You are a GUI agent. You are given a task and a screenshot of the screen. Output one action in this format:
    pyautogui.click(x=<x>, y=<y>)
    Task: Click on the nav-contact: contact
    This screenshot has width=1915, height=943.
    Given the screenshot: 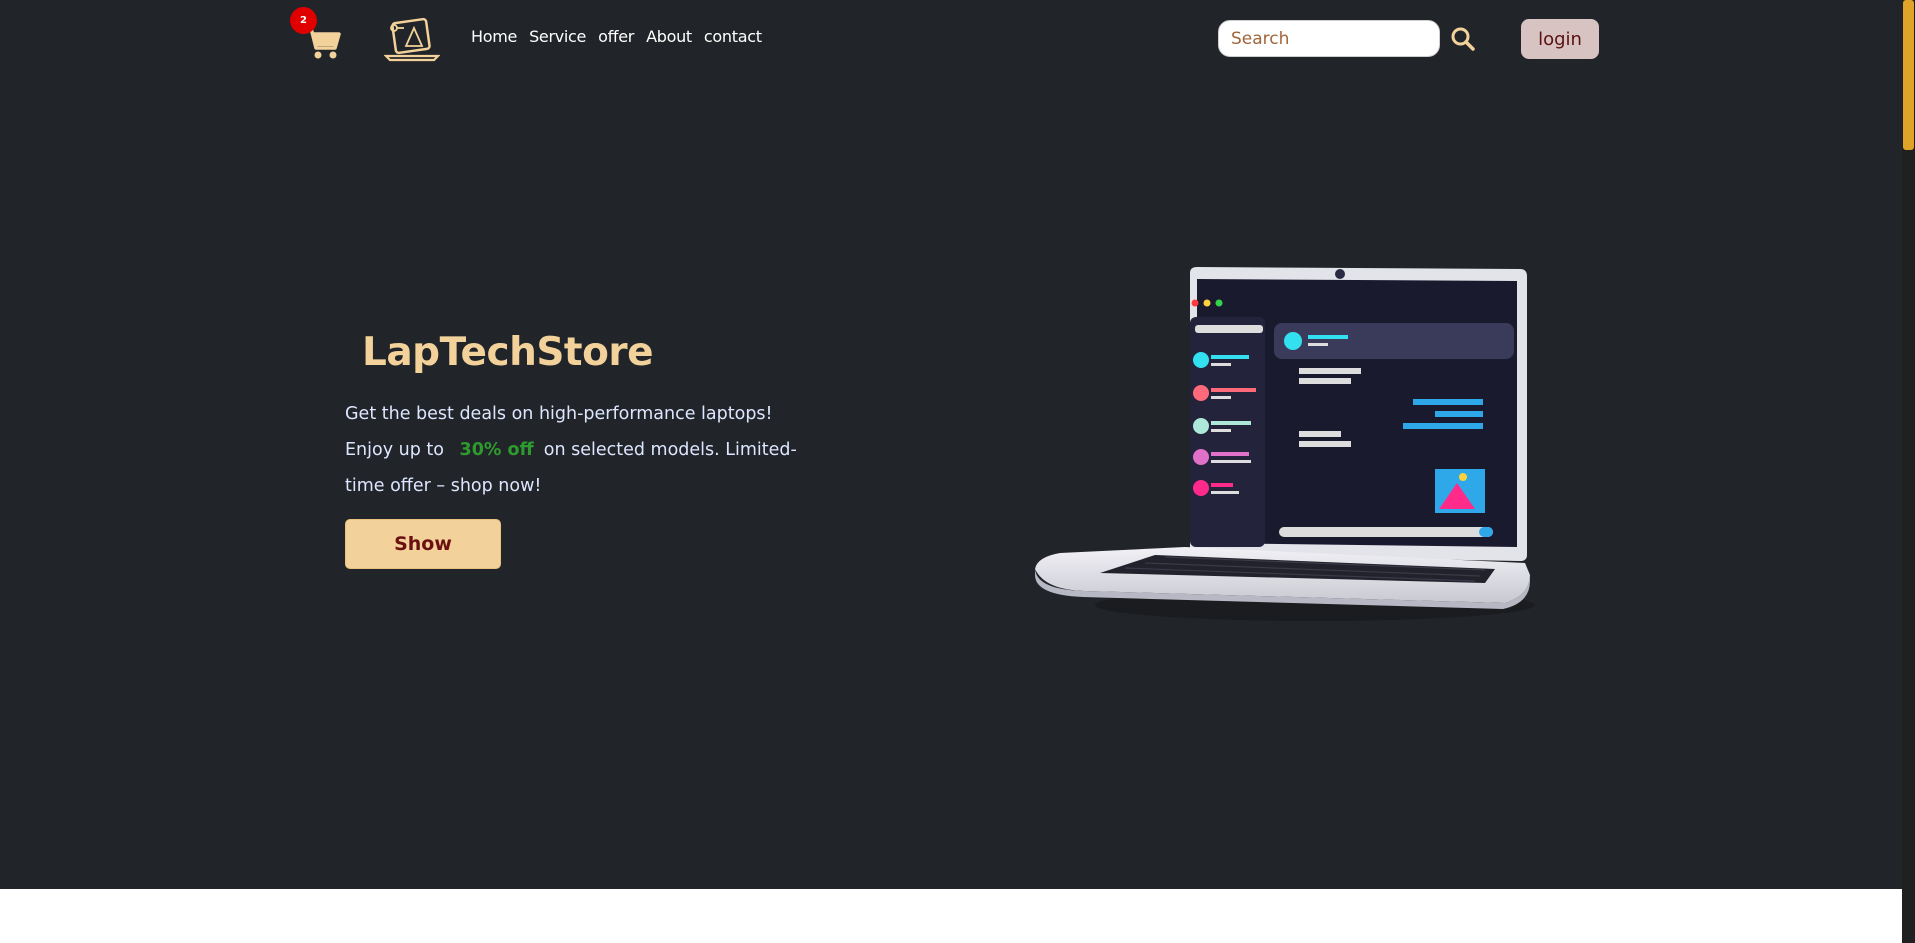 What is the action you would take?
    pyautogui.click(x=733, y=36)
    